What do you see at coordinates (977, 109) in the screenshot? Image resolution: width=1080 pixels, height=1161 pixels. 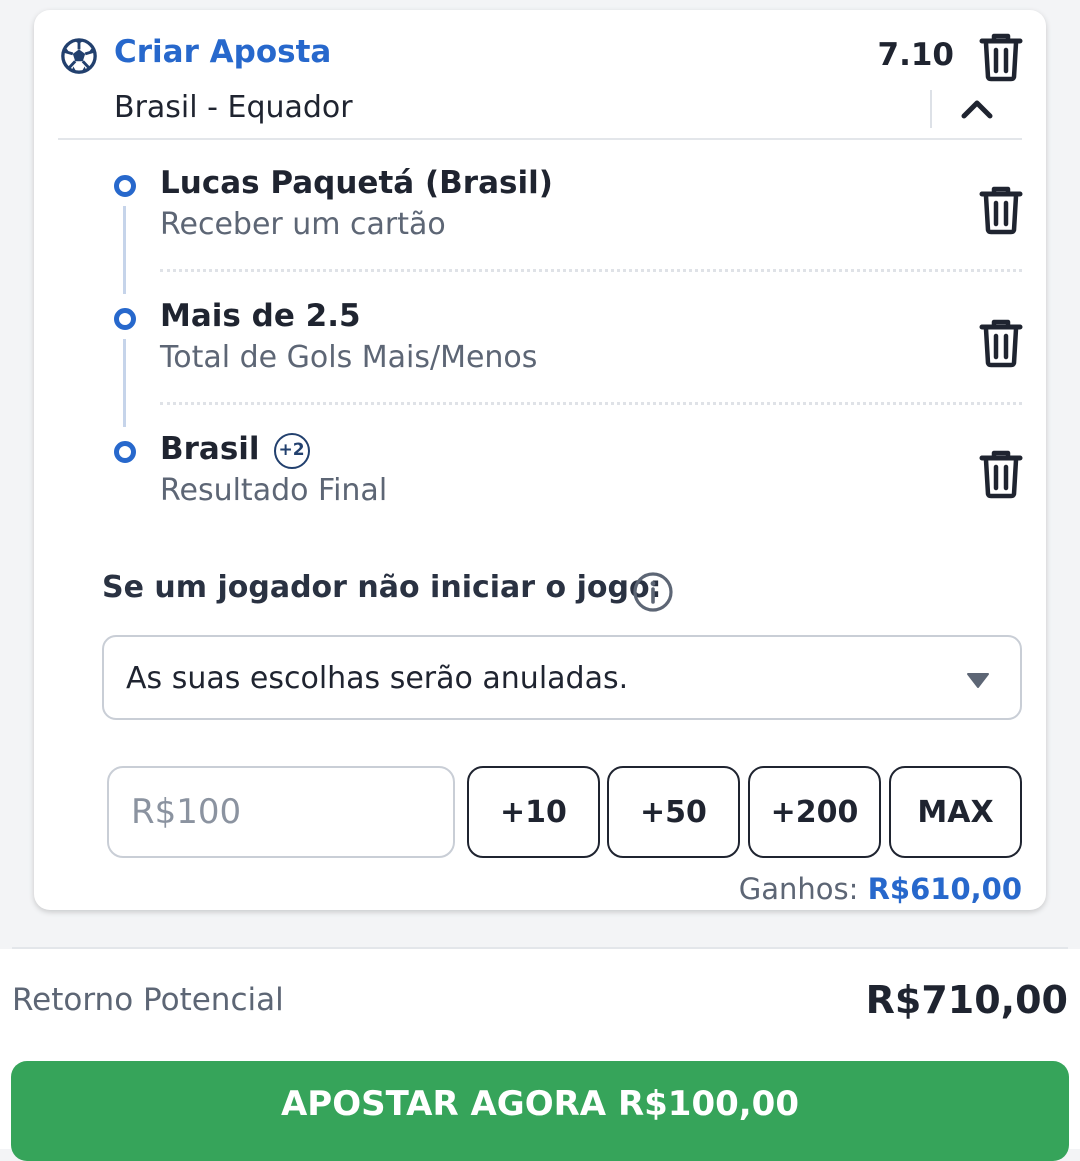 I see `chevron-up-icon` at bounding box center [977, 109].